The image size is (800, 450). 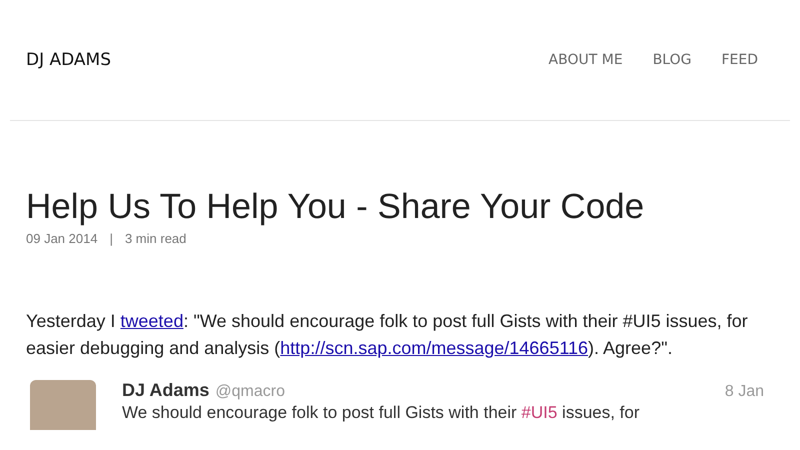 What do you see at coordinates (63, 405) in the screenshot?
I see `avatar-photo-placeholder` at bounding box center [63, 405].